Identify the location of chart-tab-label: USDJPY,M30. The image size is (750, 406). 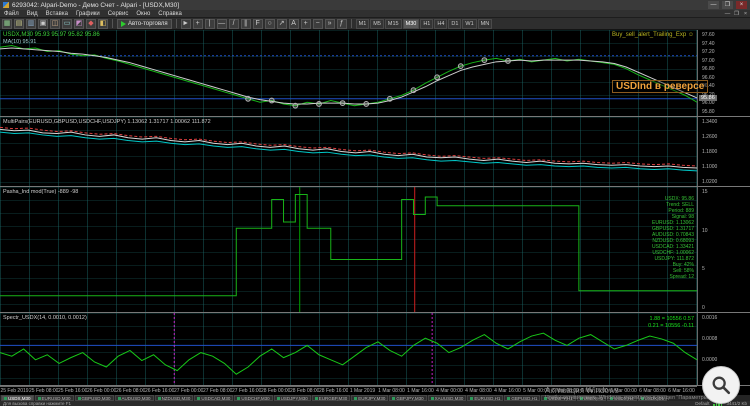
(294, 398).